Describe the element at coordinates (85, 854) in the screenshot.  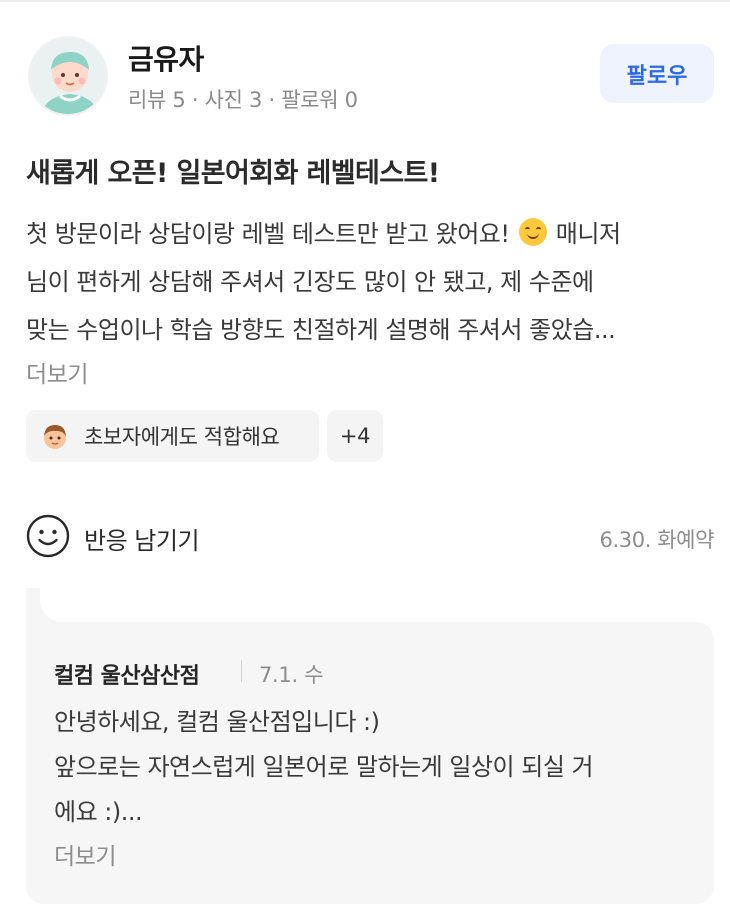
I see `reply-more-link: 더보기` at that location.